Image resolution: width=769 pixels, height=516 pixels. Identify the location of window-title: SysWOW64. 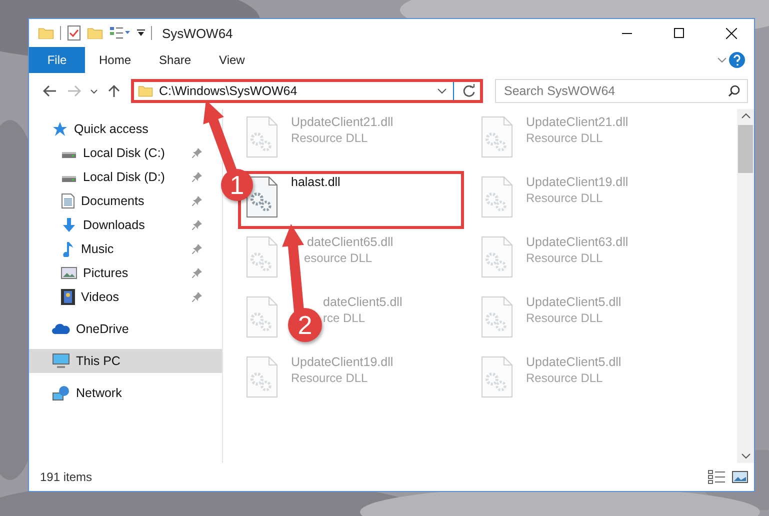
(197, 33).